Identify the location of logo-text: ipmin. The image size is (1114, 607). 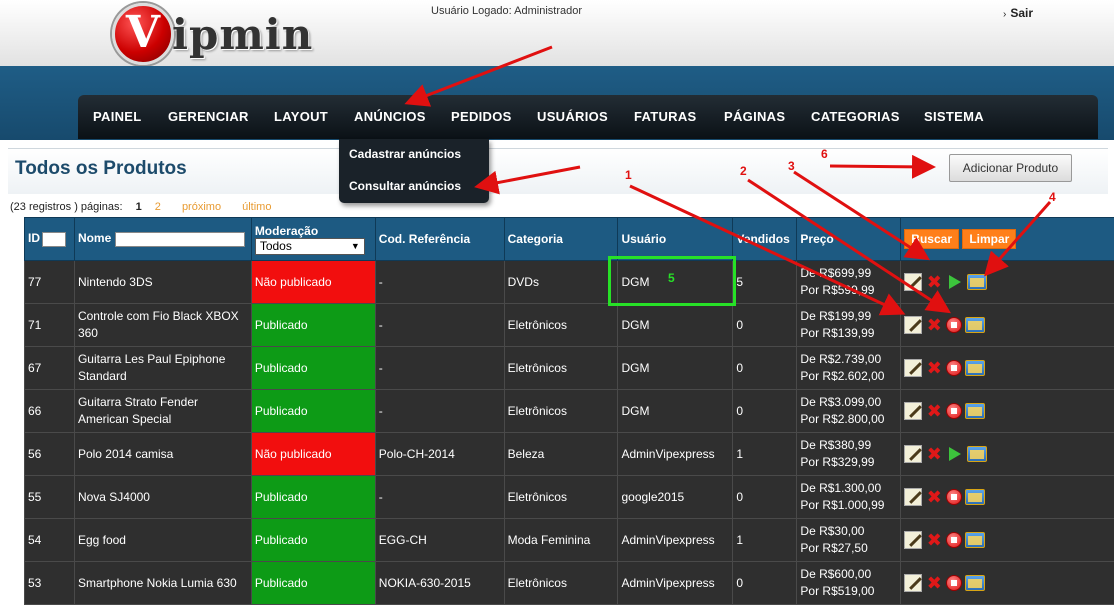
(243, 34).